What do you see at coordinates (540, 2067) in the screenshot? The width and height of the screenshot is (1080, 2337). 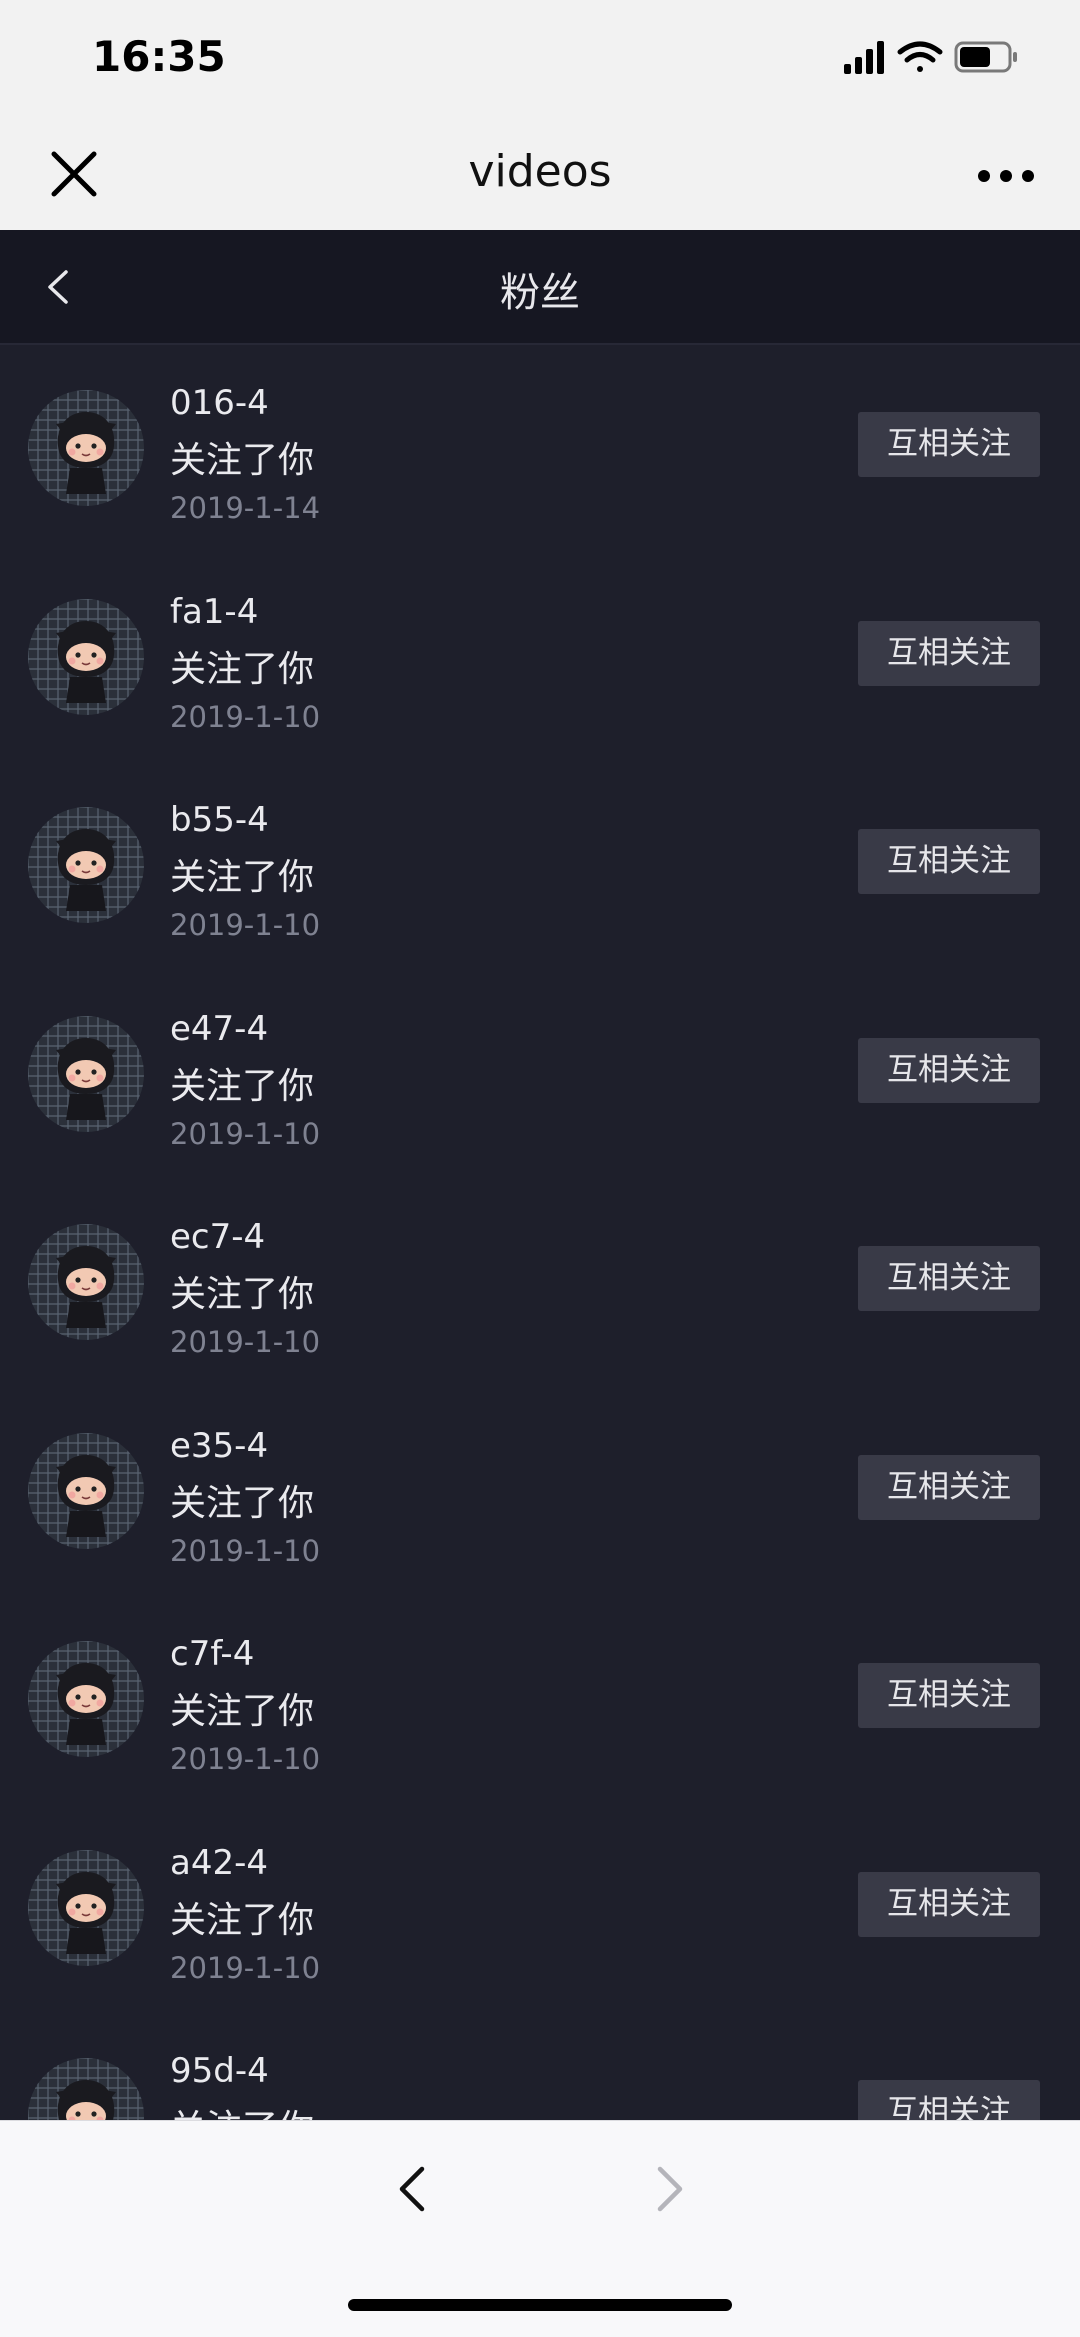 I see `follower-row: 95d-4 关注了你 互相关注` at bounding box center [540, 2067].